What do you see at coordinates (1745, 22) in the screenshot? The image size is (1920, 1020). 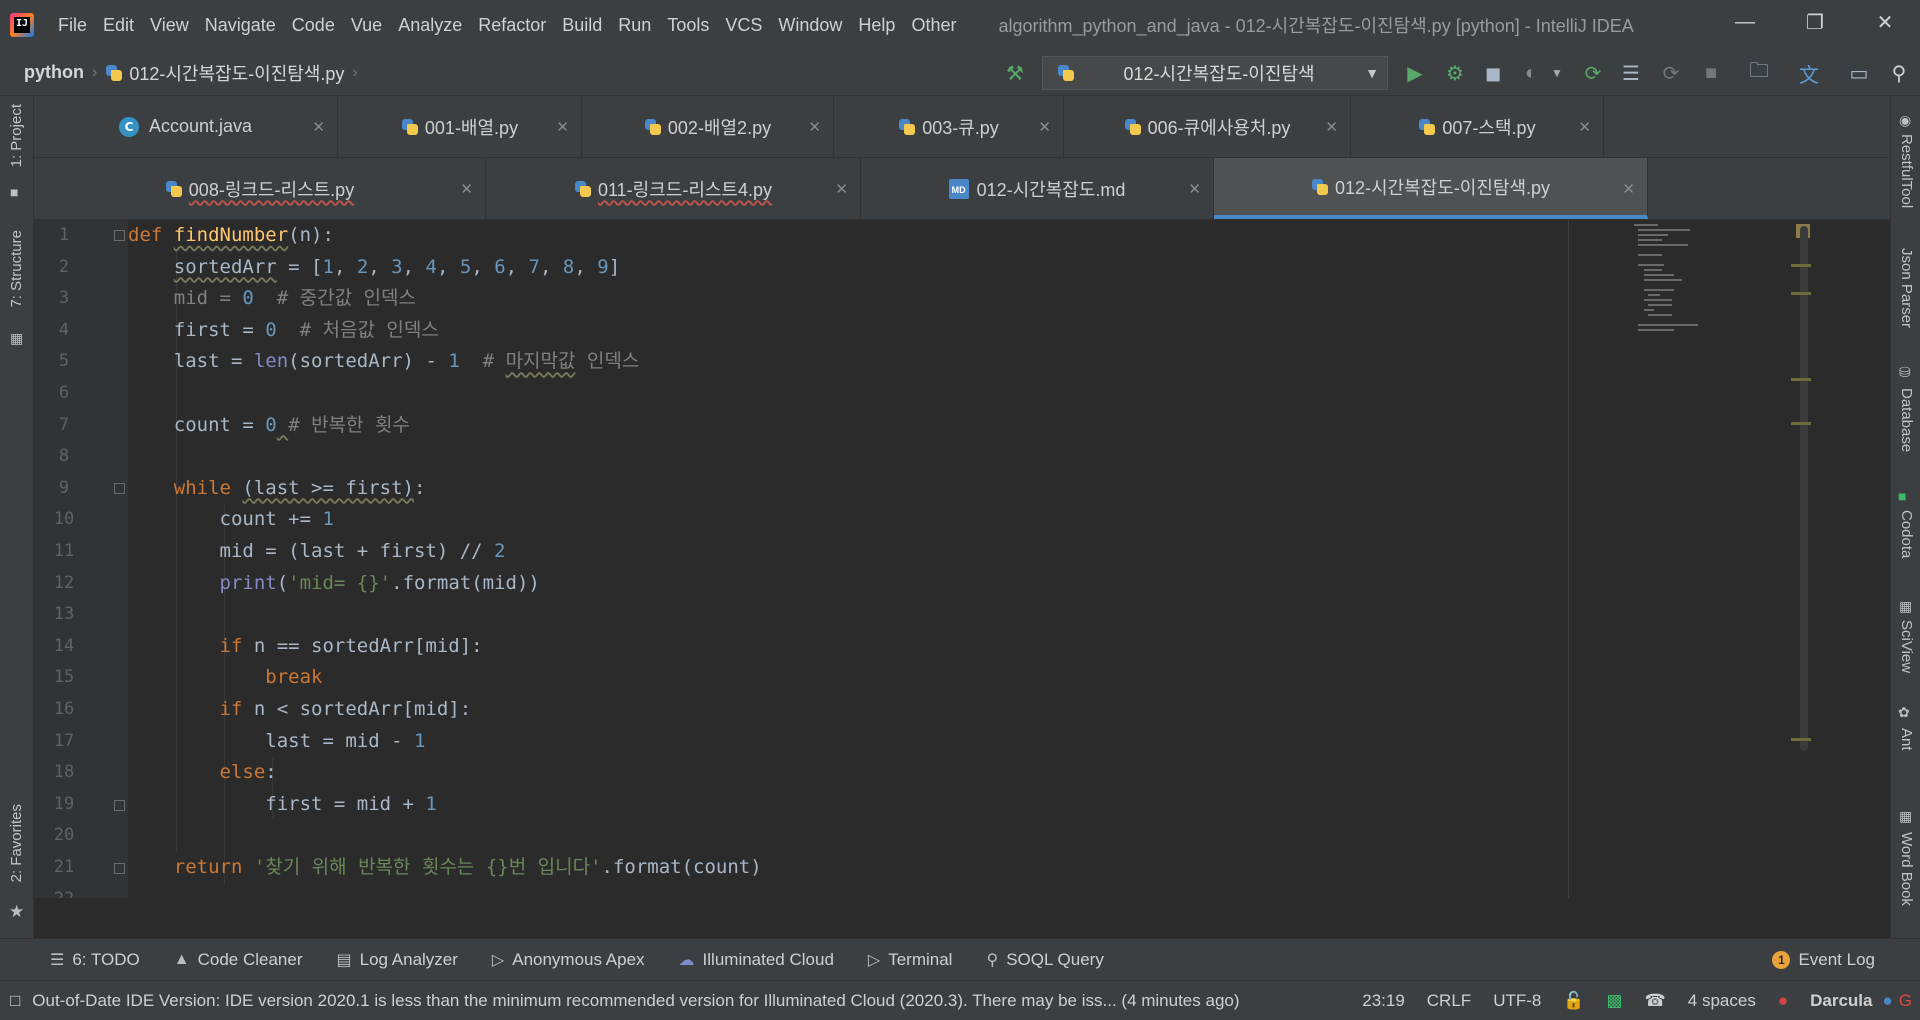 I see `minimize-button: —` at bounding box center [1745, 22].